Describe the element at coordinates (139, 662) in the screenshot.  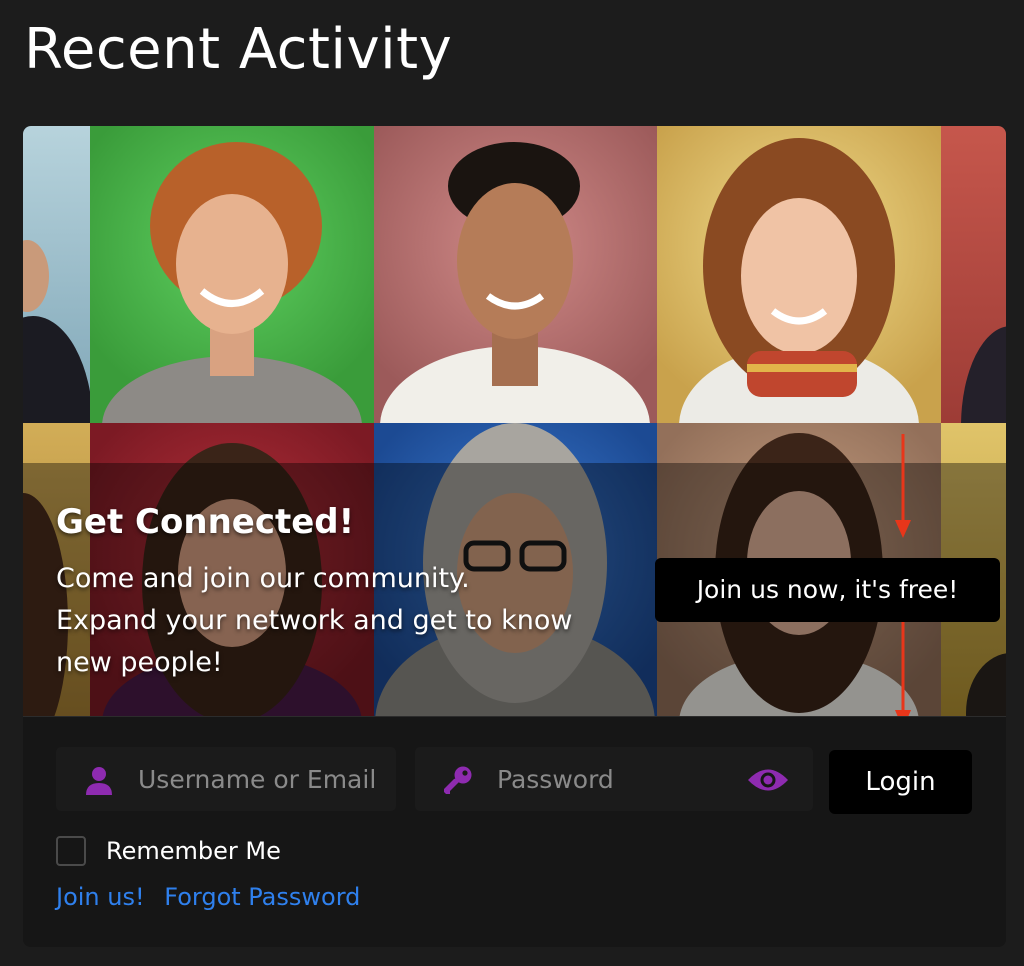
I see `hero-description-line: new people!` at that location.